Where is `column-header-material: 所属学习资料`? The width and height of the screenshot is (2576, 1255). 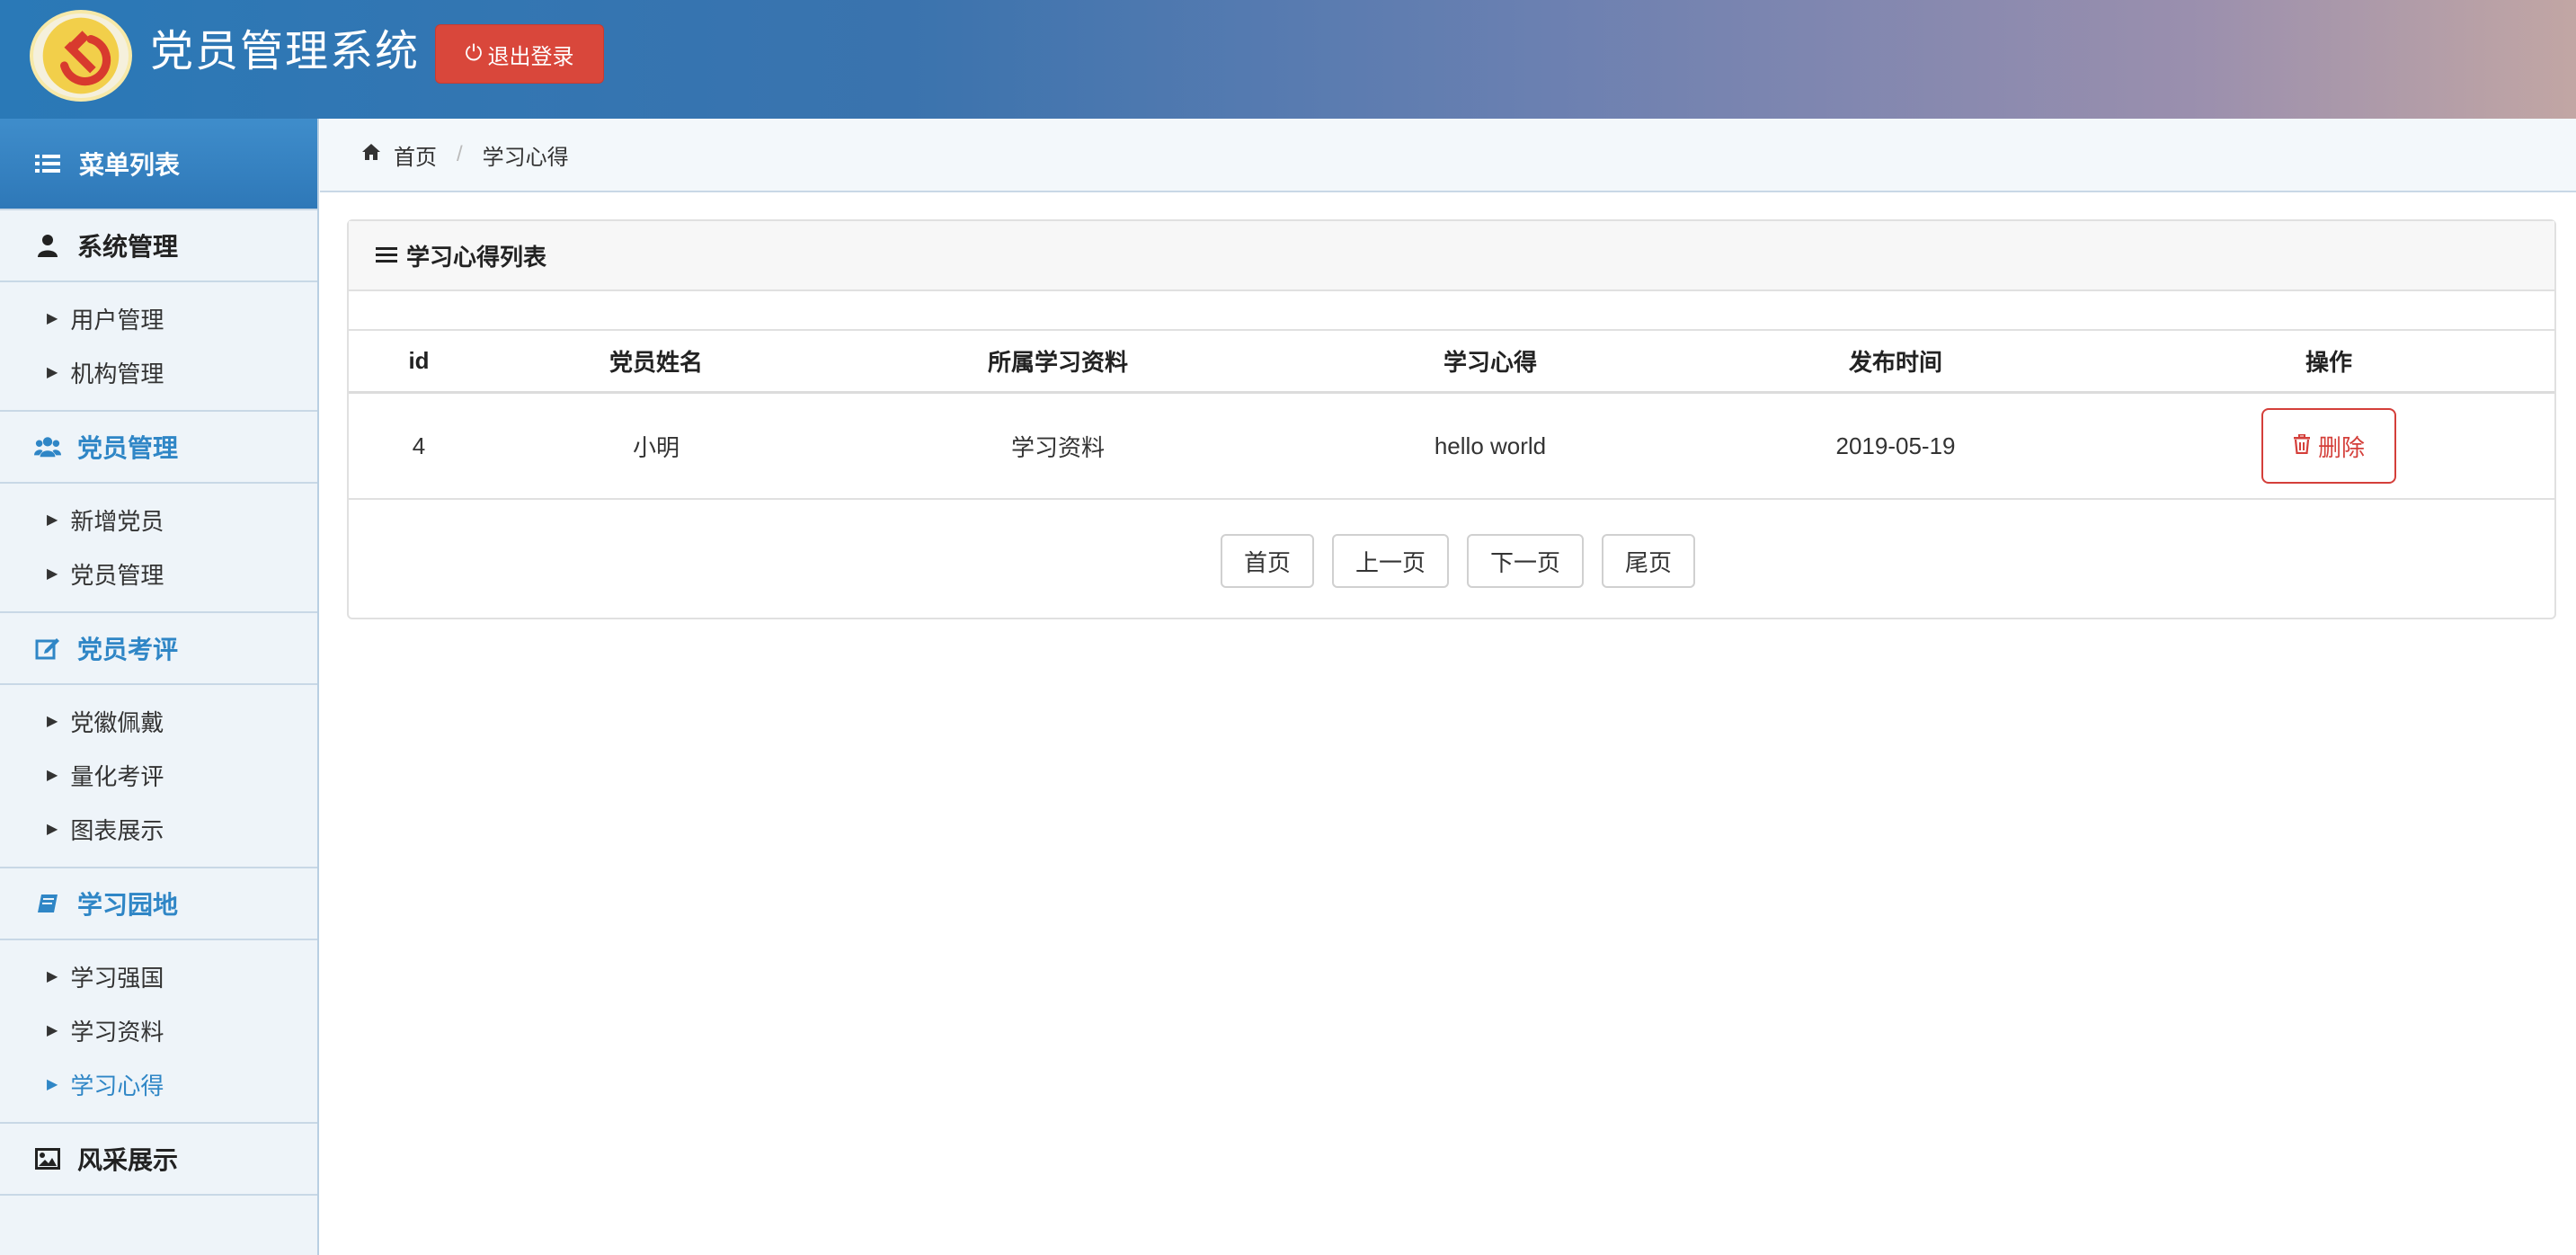 column-header-material: 所属学习资料 is located at coordinates (1057, 363).